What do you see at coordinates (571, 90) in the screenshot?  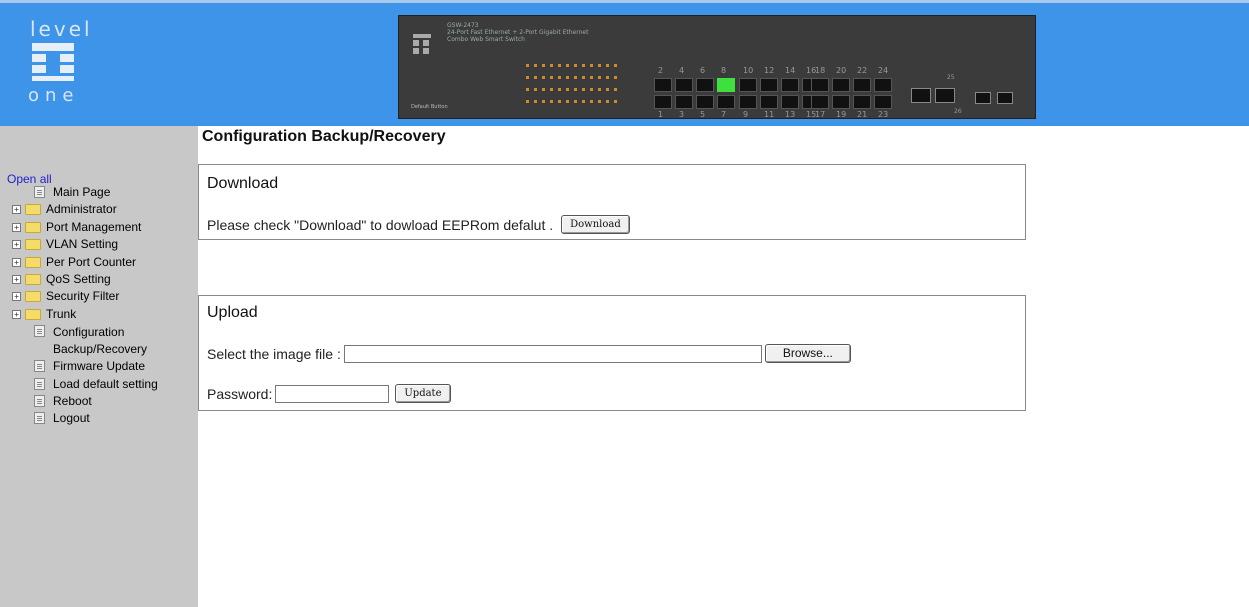 I see `led-row-act2` at bounding box center [571, 90].